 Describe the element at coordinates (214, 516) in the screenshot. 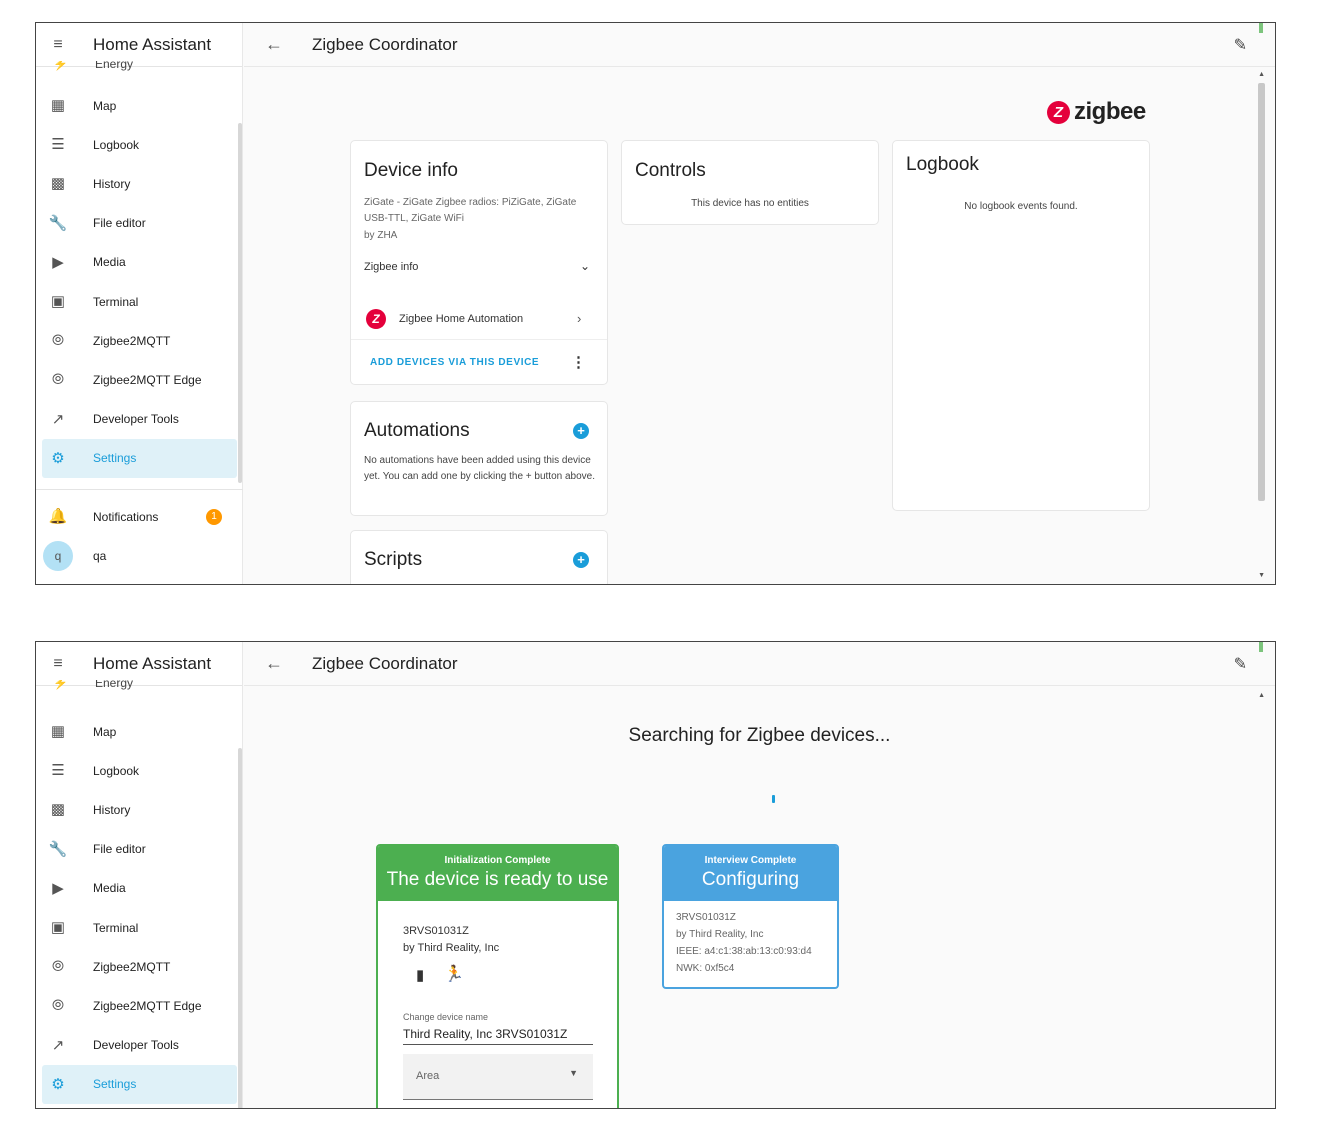

I see `notification-badge: 1` at that location.